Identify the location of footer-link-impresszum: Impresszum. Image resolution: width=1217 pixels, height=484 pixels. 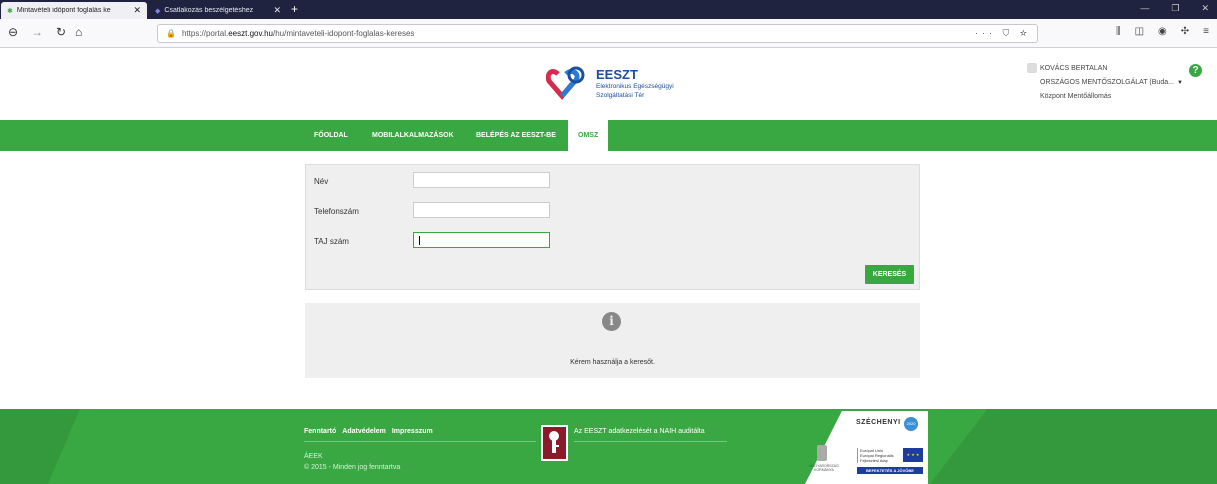
(412, 431).